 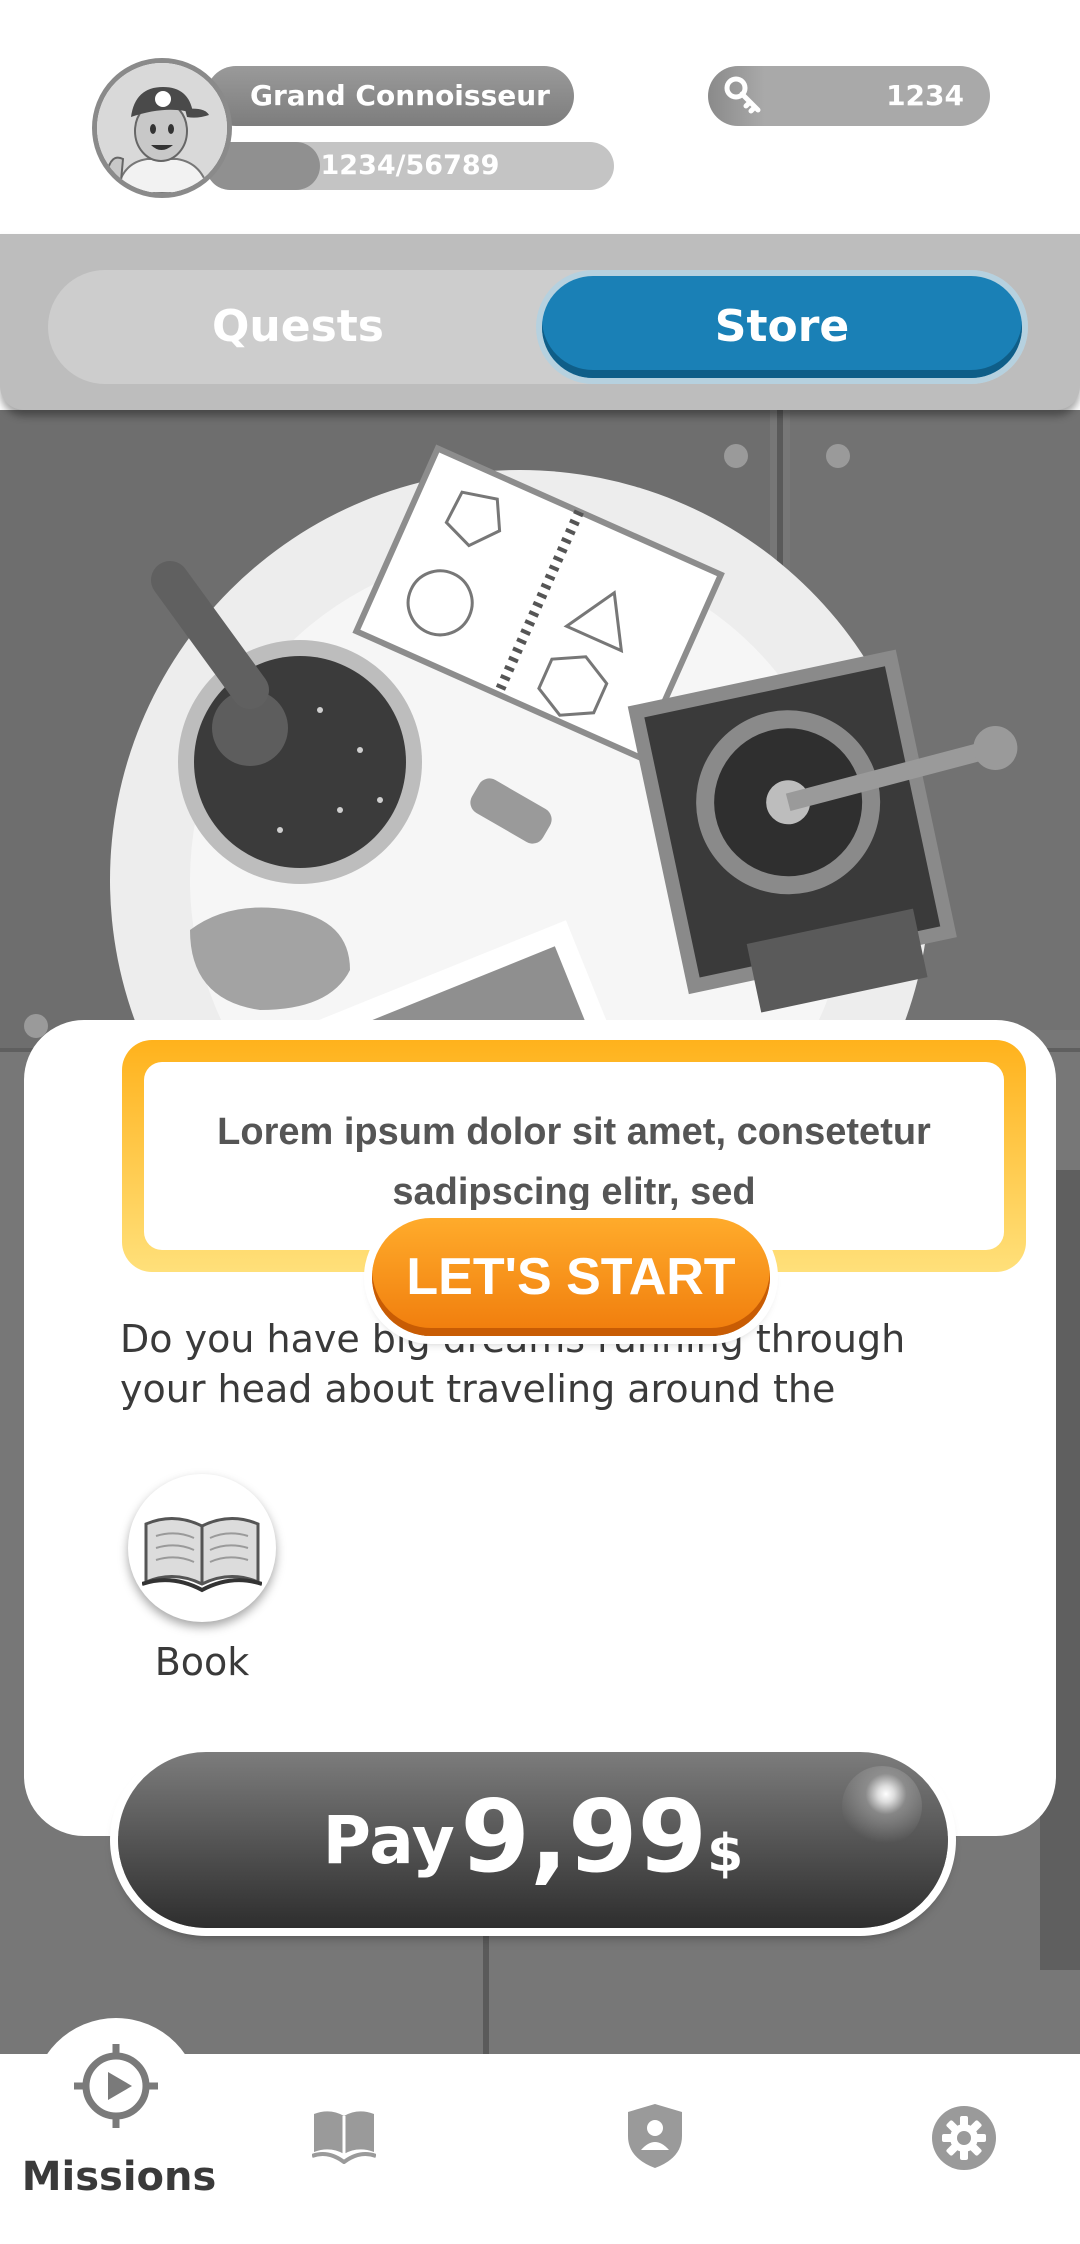 I want to click on pay-button-label: Pay 9,99$, so click(x=533, y=1836).